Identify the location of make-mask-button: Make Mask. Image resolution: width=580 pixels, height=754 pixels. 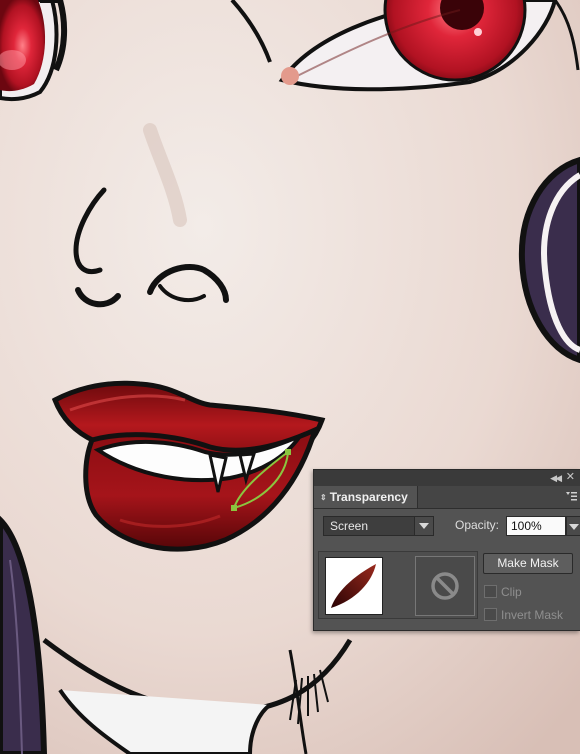
(528, 563).